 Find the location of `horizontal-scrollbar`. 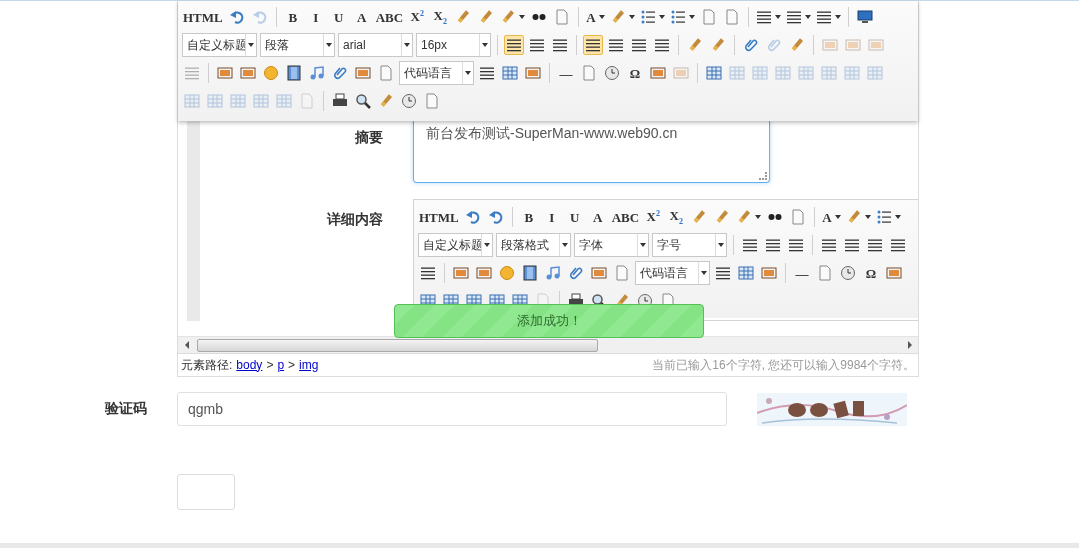

horizontal-scrollbar is located at coordinates (548, 344).